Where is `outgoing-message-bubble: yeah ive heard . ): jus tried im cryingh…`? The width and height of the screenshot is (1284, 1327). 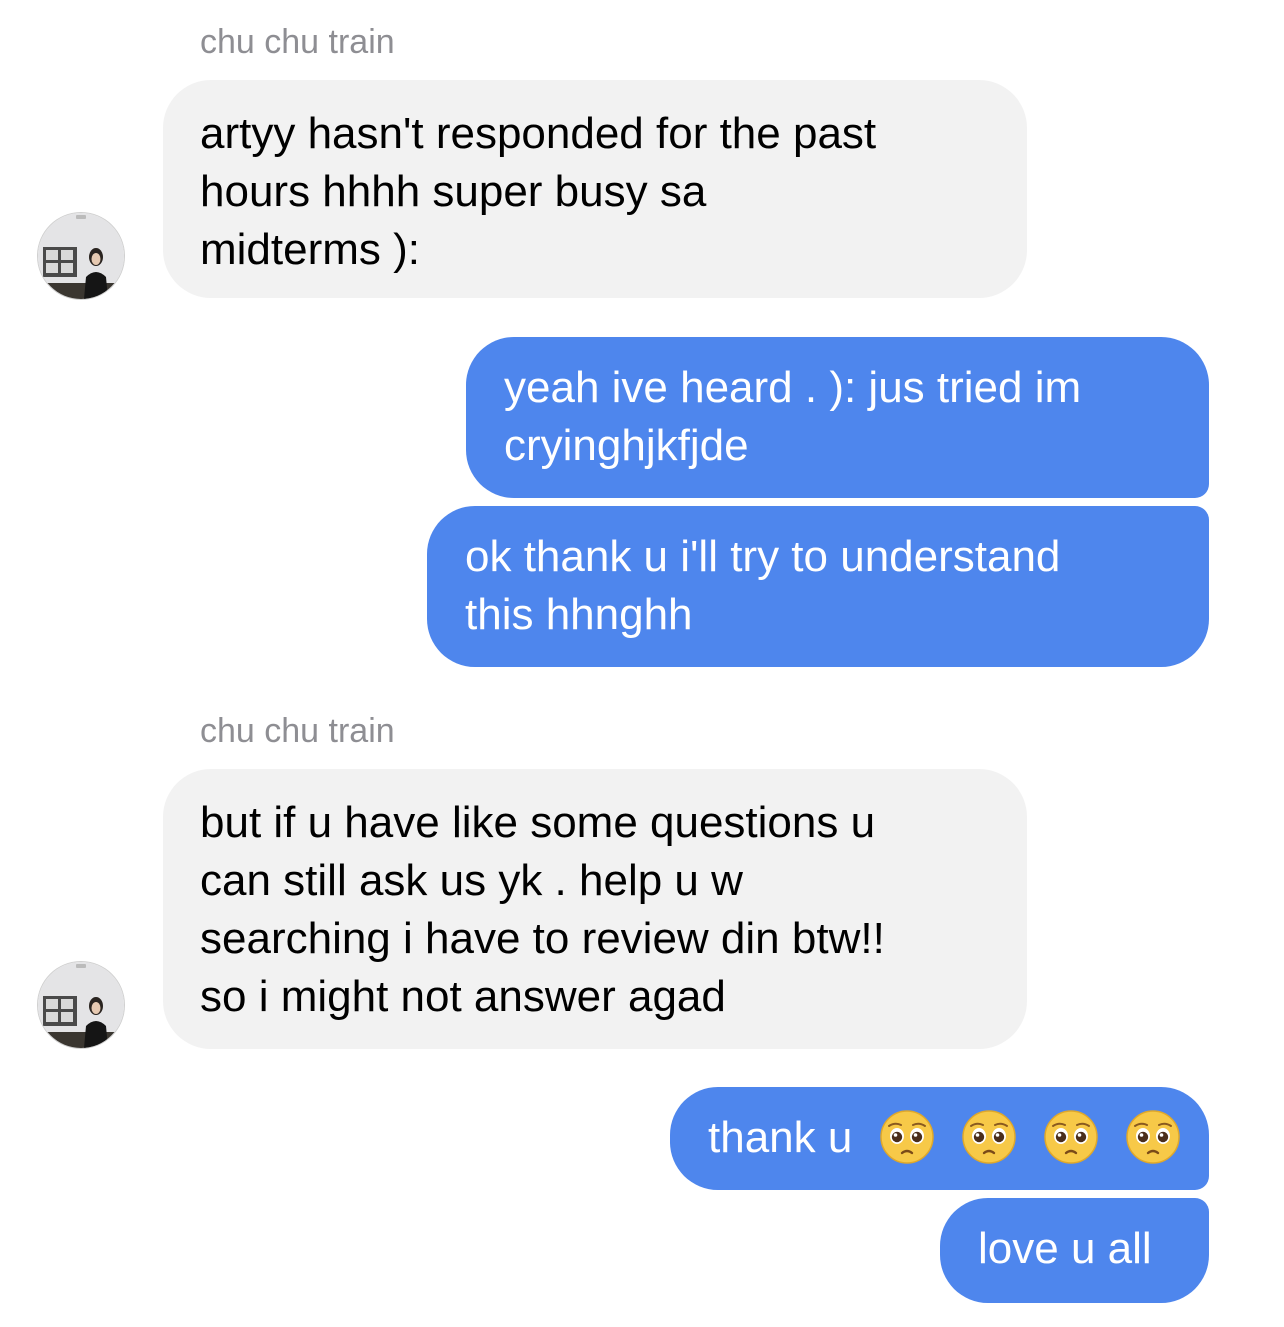
outgoing-message-bubble: yeah ive heard . ): jus tried im cryingh… is located at coordinates (837, 417).